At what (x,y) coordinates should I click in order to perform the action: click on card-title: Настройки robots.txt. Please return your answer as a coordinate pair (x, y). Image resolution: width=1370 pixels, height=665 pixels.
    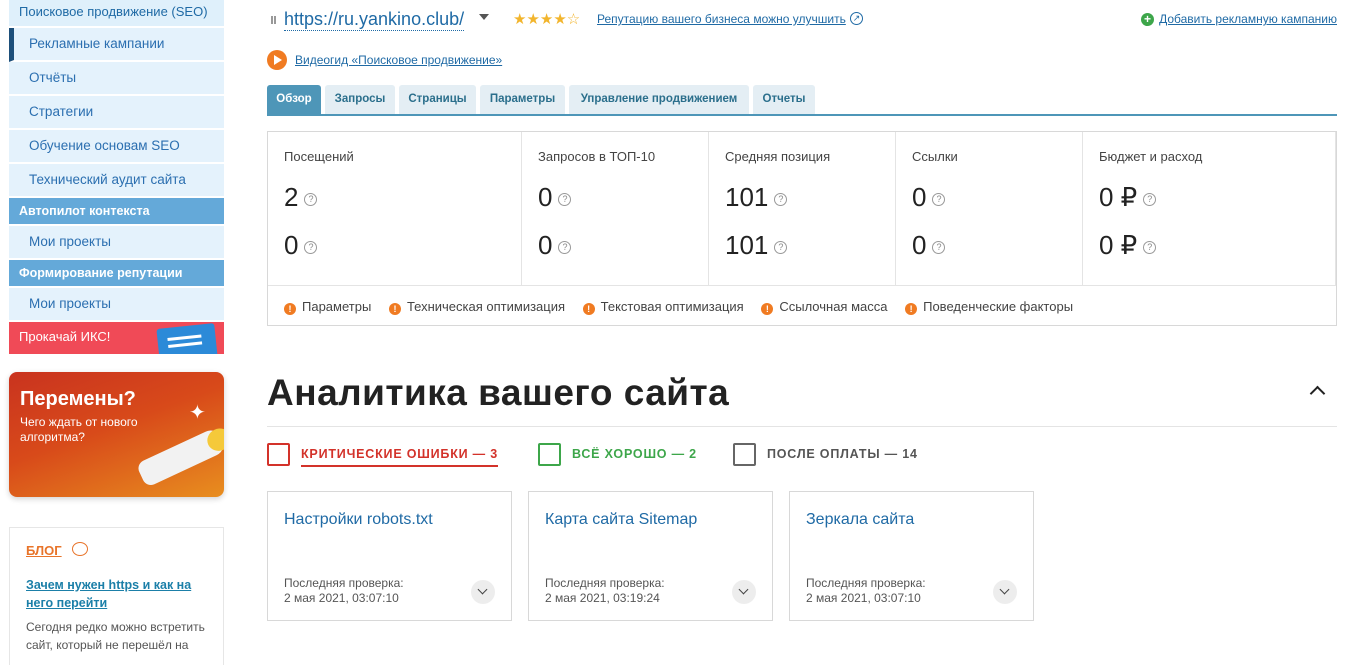
    Looking at the image, I should click on (358, 519).